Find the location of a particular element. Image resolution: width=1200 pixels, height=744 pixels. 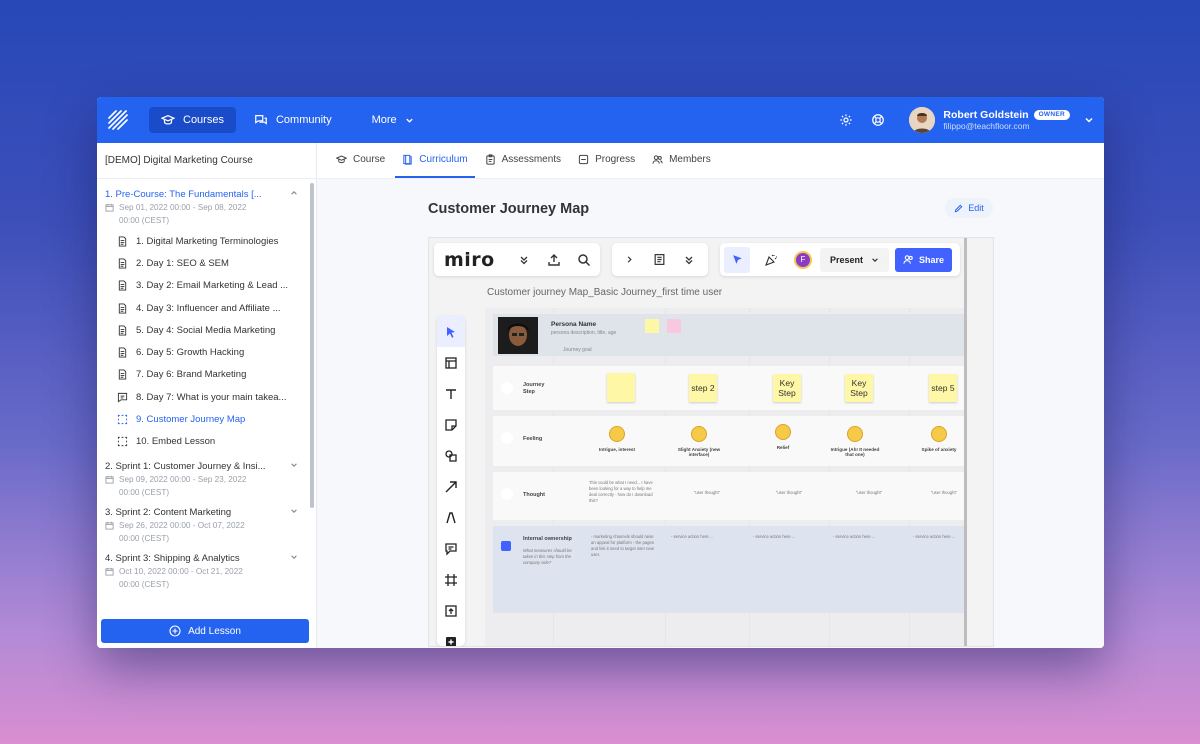

nav-courses-button: Courses is located at coordinates (192, 120).